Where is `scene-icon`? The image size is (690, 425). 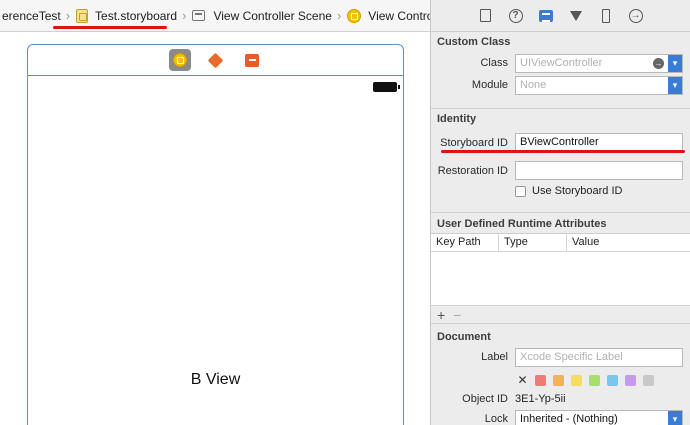 scene-icon is located at coordinates (199, 15).